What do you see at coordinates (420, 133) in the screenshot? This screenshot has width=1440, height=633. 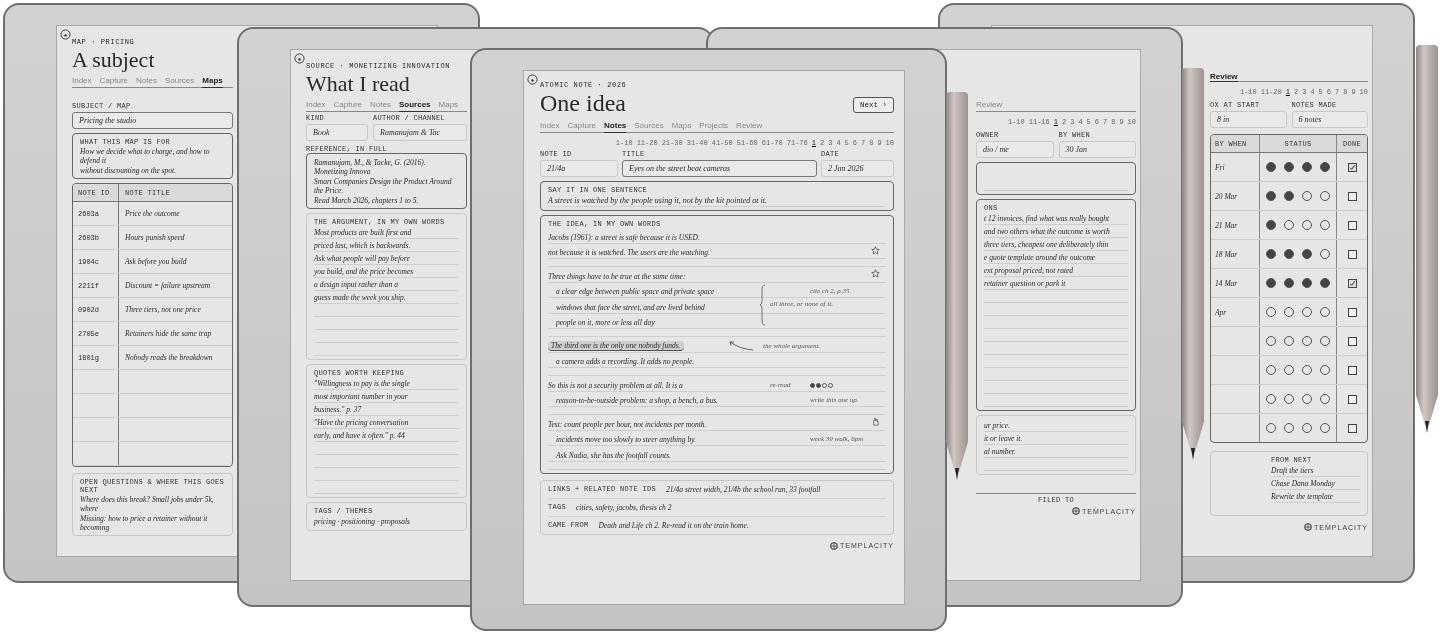 I see `input-field: Ramanujam & Tac` at bounding box center [420, 133].